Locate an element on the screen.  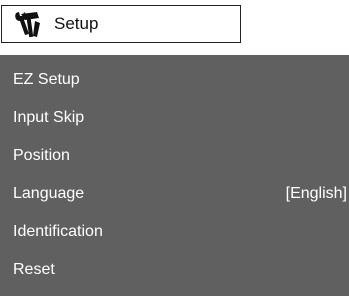
page-title: Setup is located at coordinates (76, 23).